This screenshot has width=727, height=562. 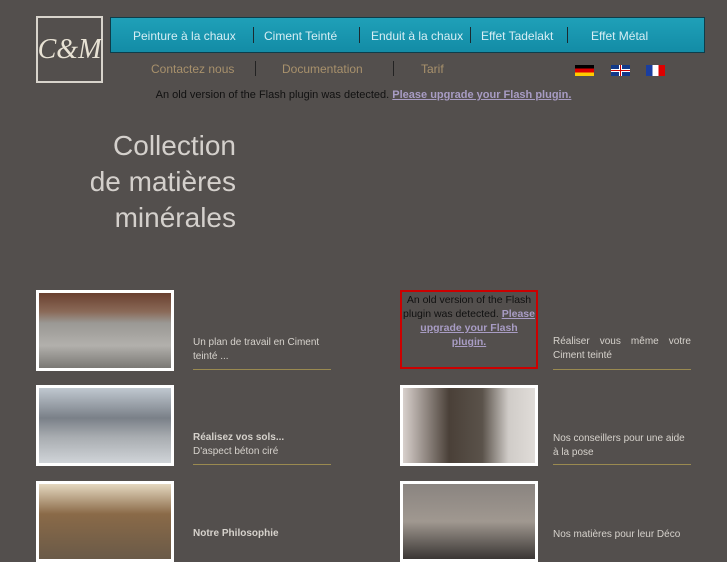 What do you see at coordinates (105, 521) in the screenshot?
I see `thumb-philosophie` at bounding box center [105, 521].